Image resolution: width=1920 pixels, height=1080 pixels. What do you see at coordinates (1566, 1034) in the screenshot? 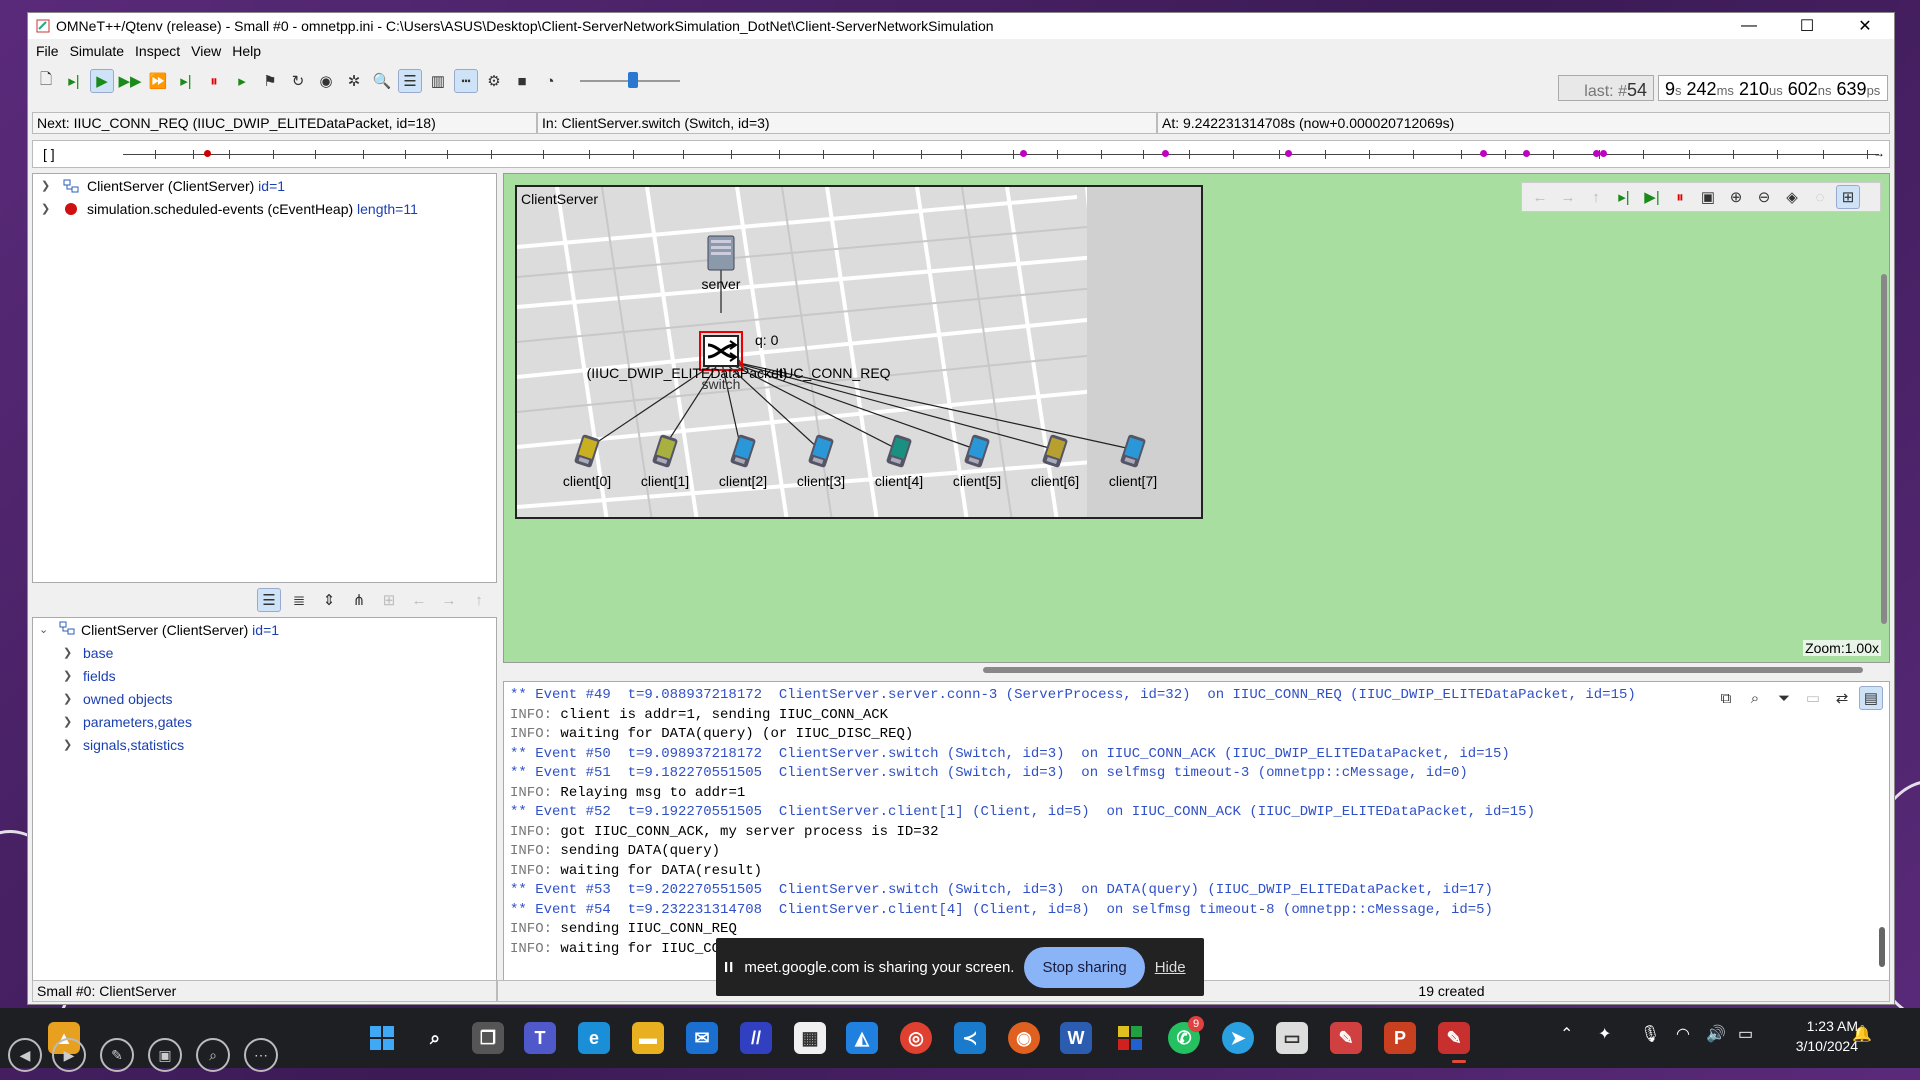
I see `show-hidden-icons-icon: ⌃` at bounding box center [1566, 1034].